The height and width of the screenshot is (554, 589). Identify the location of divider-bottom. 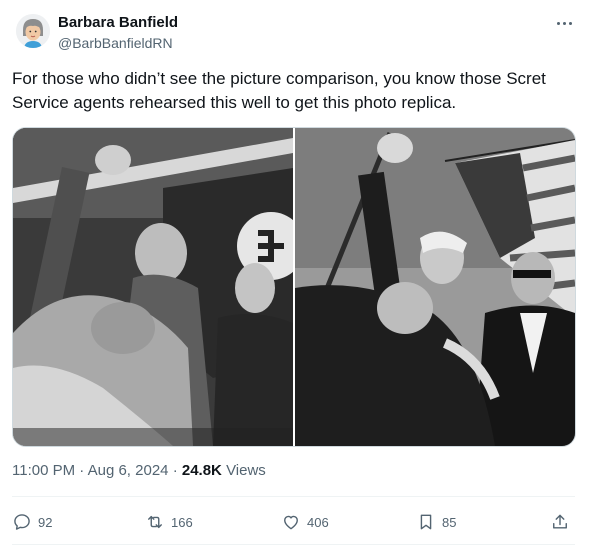
(293, 544).